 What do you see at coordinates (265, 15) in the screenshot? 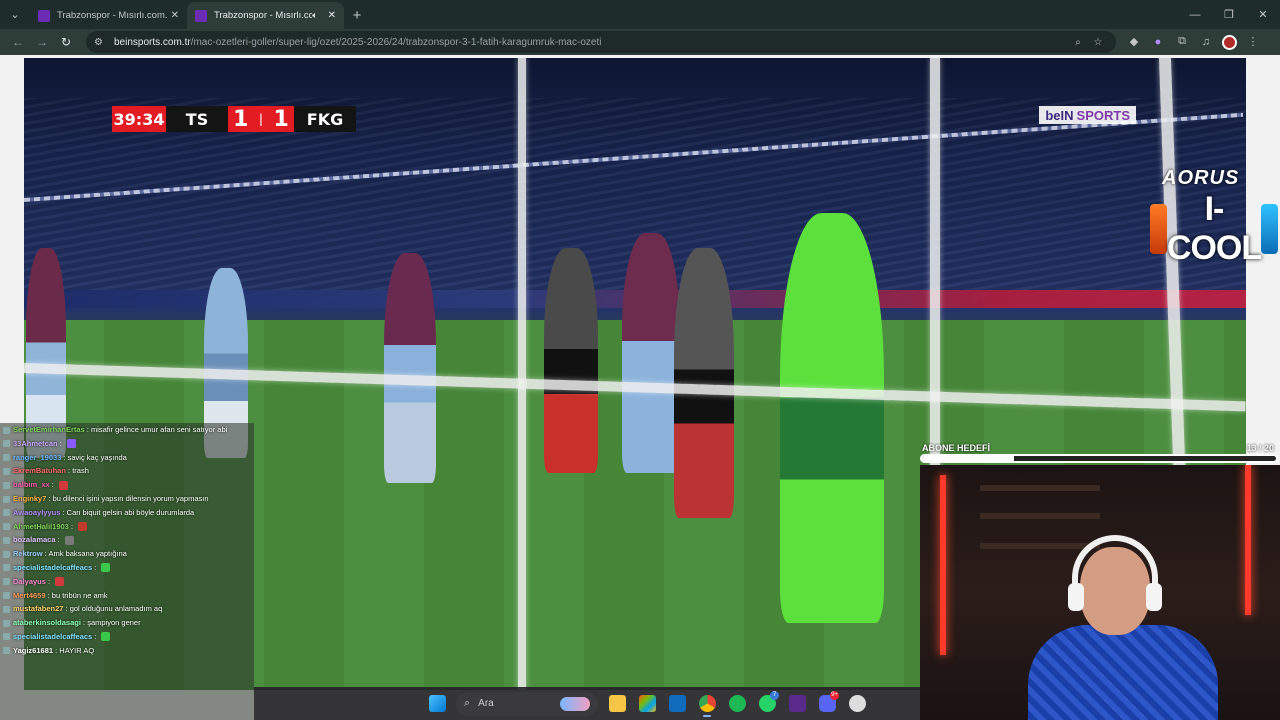
I see `tab-trabzonspor-2: Trabzonspor - Mısırlı.com.tr 🔈︎ ✕` at bounding box center [265, 15].